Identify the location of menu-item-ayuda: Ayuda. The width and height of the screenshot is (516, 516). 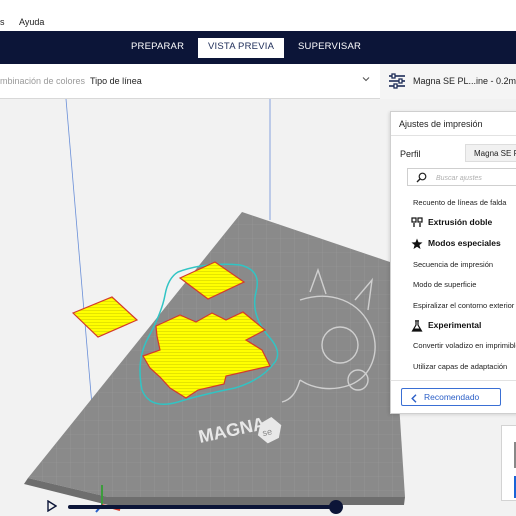
(31, 22).